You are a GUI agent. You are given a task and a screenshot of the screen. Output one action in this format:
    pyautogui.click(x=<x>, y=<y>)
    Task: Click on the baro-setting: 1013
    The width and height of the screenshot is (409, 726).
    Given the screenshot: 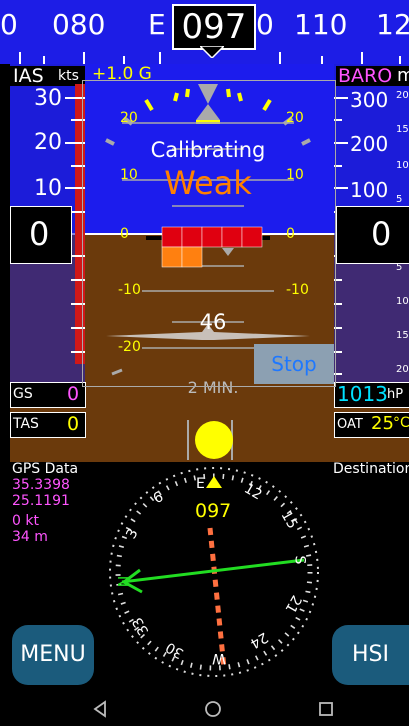 What is the action you would take?
    pyautogui.click(x=362, y=394)
    